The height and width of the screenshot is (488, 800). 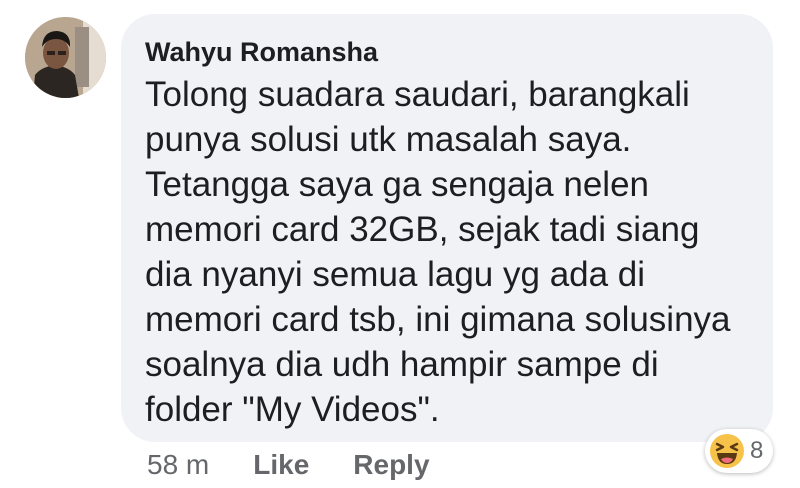 I want to click on reaction-summary: 8, so click(x=739, y=451).